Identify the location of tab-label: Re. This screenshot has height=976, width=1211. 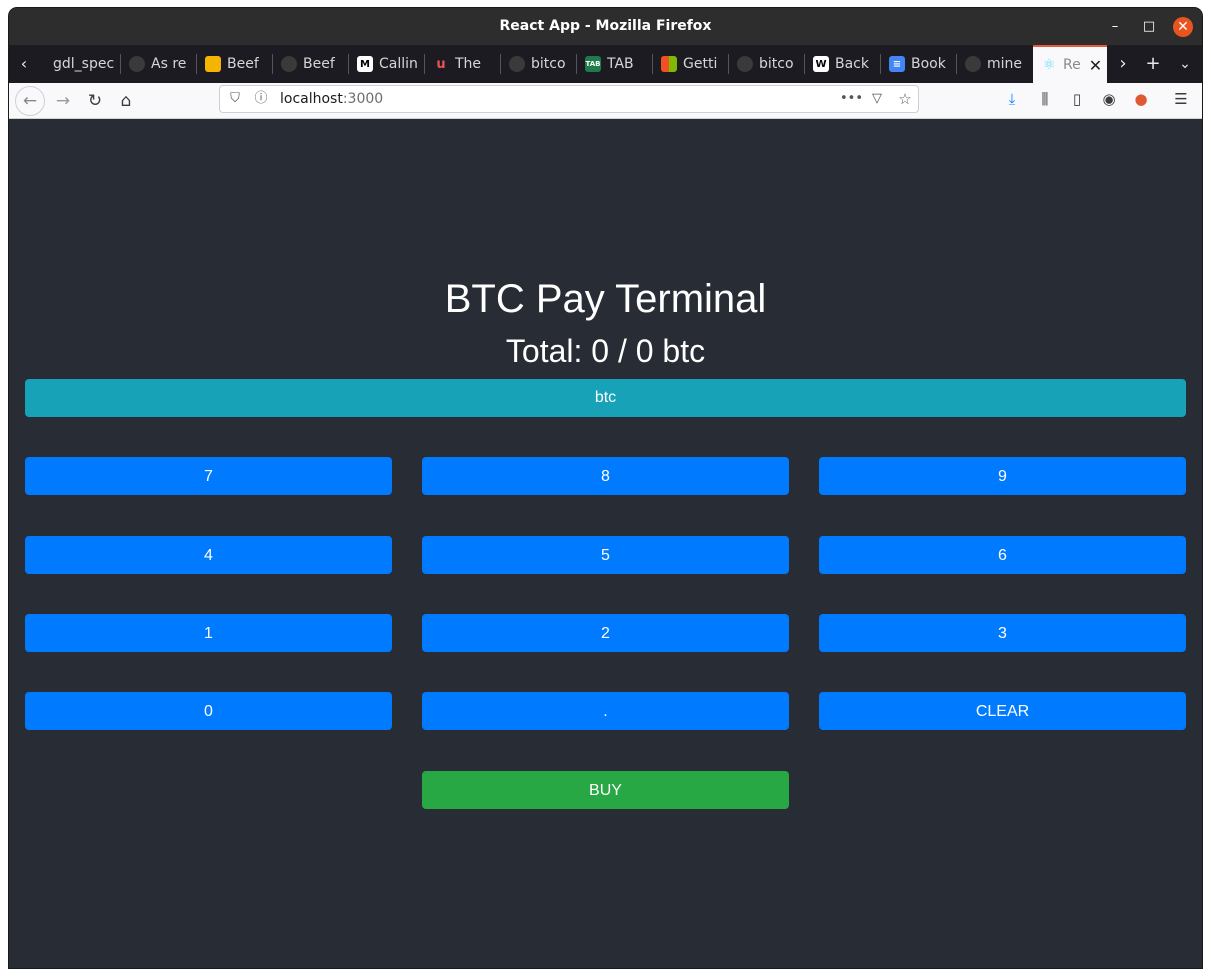
(1072, 65).